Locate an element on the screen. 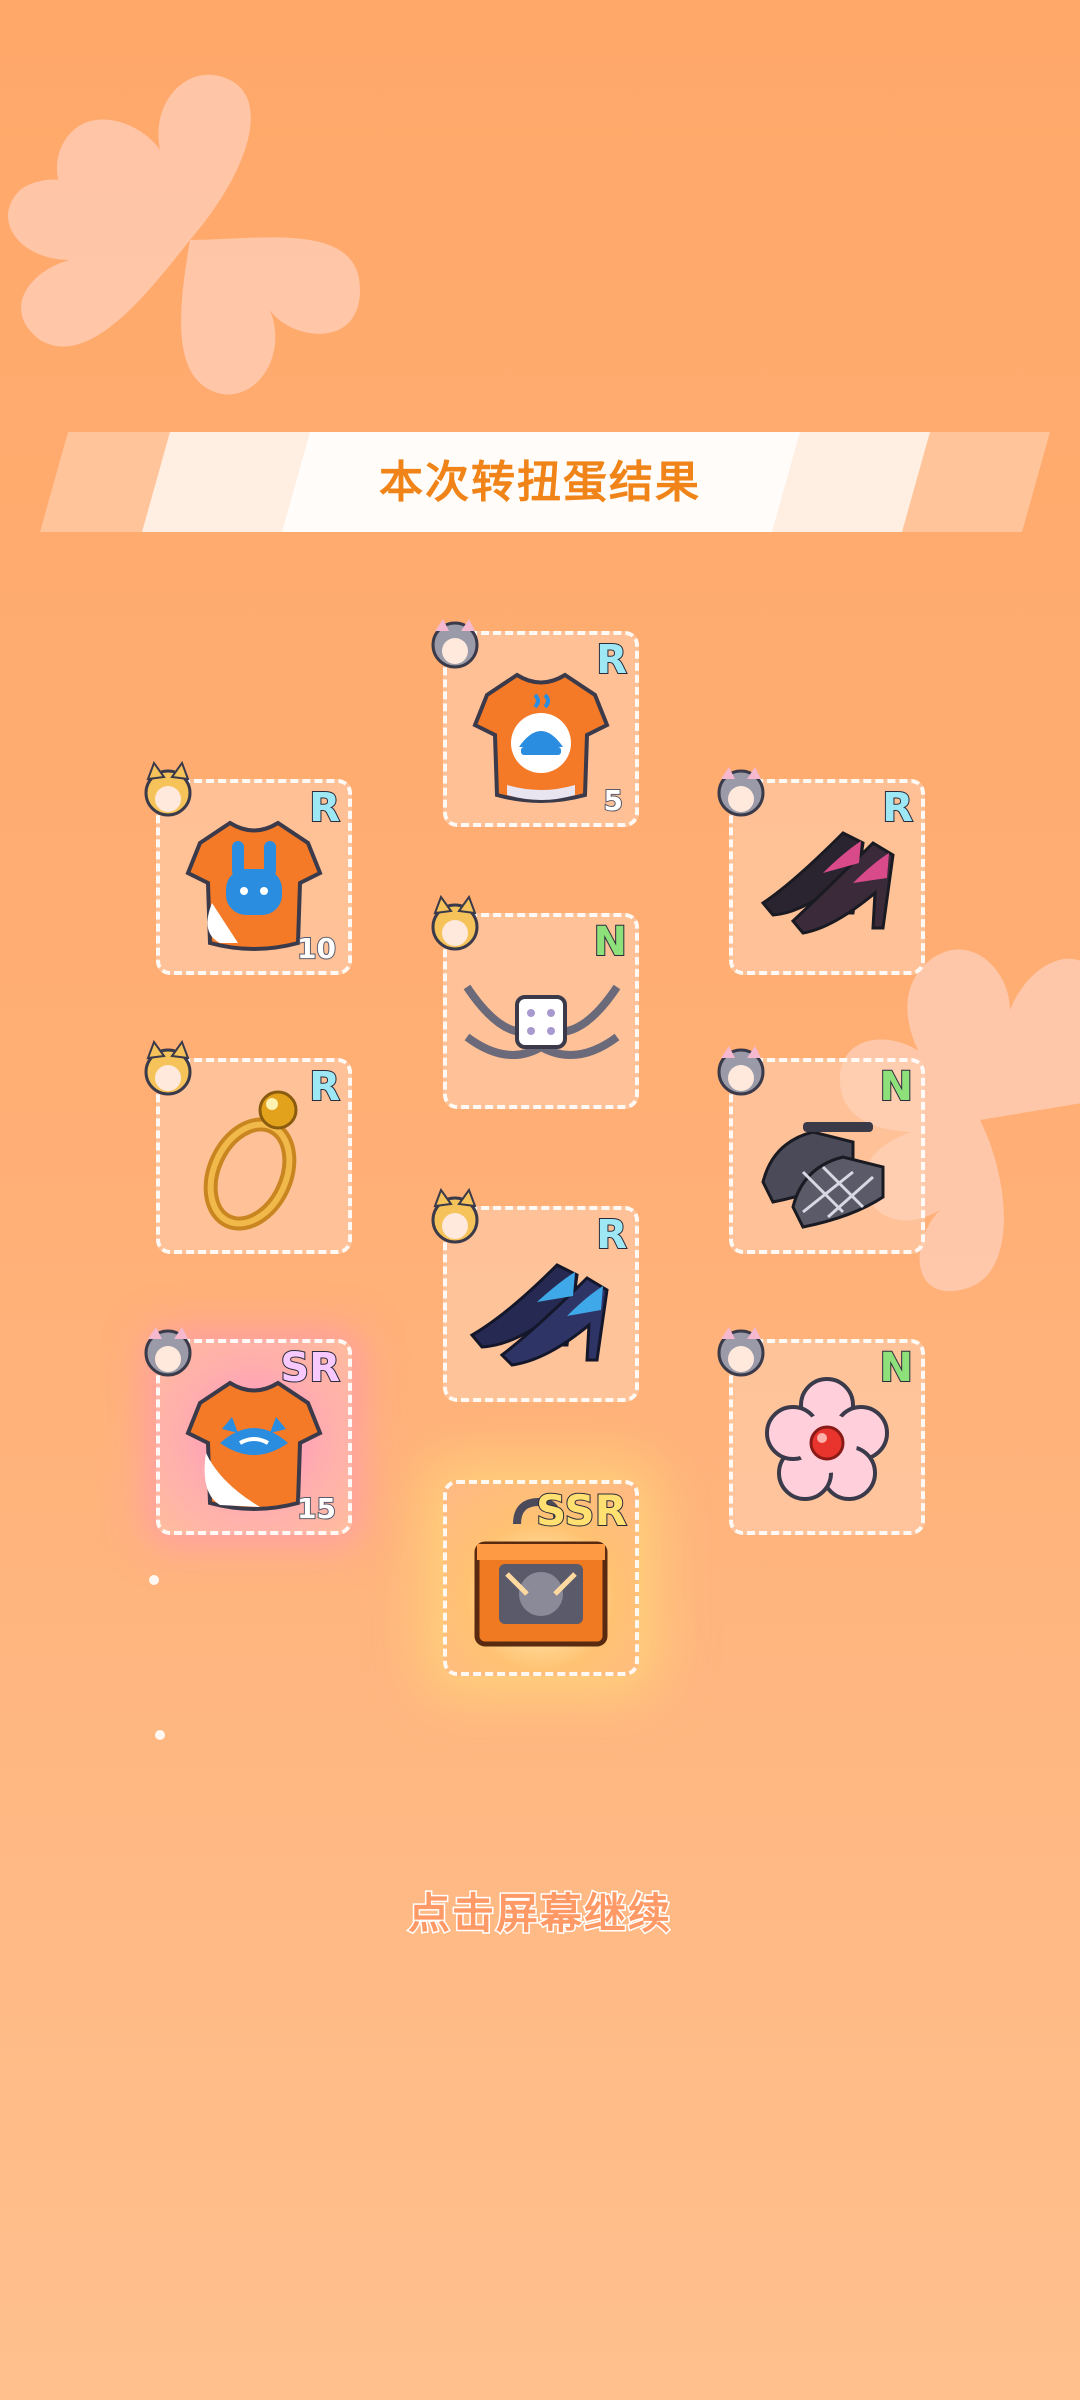 The width and height of the screenshot is (1080, 2400). item-card-pink-heels: R is located at coordinates (821, 871).